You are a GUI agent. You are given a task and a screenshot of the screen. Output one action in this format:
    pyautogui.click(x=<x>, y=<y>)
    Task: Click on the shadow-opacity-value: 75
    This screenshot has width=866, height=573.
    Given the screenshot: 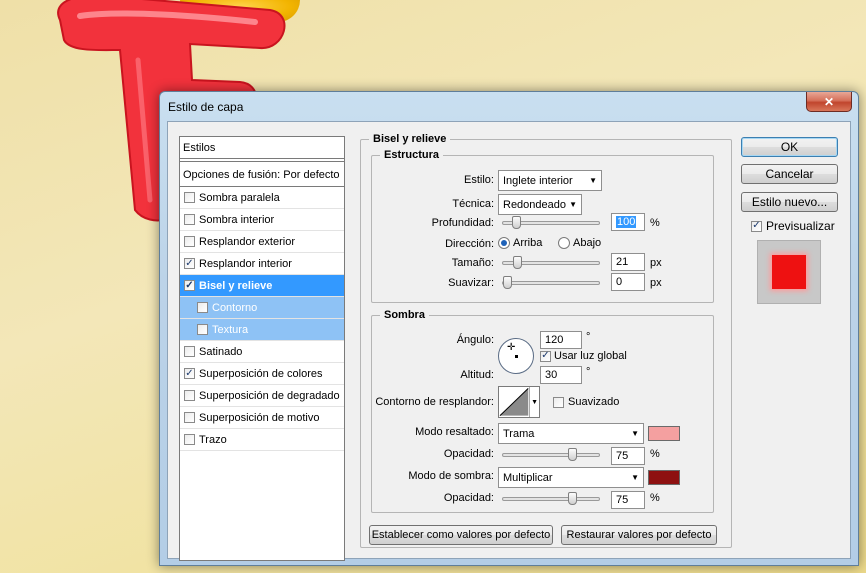 What is the action you would take?
    pyautogui.click(x=622, y=500)
    